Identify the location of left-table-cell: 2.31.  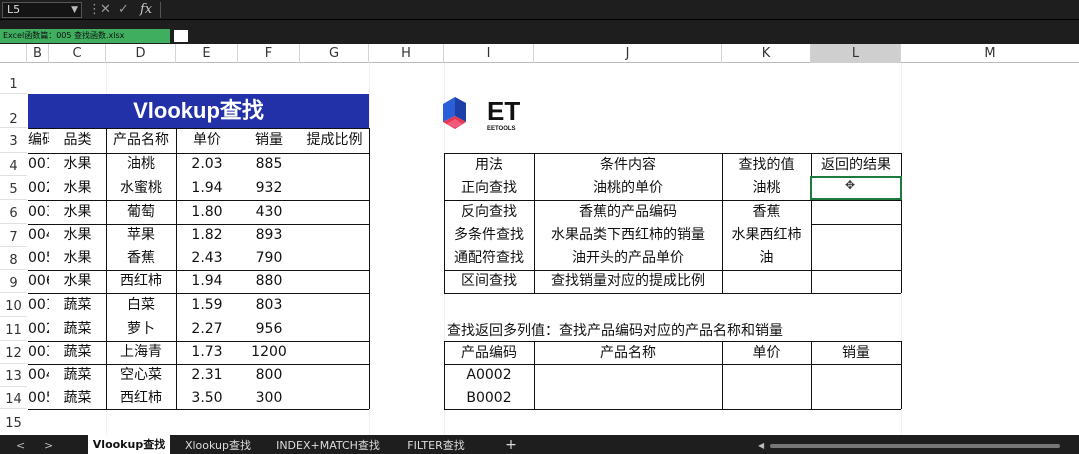
(207, 375).